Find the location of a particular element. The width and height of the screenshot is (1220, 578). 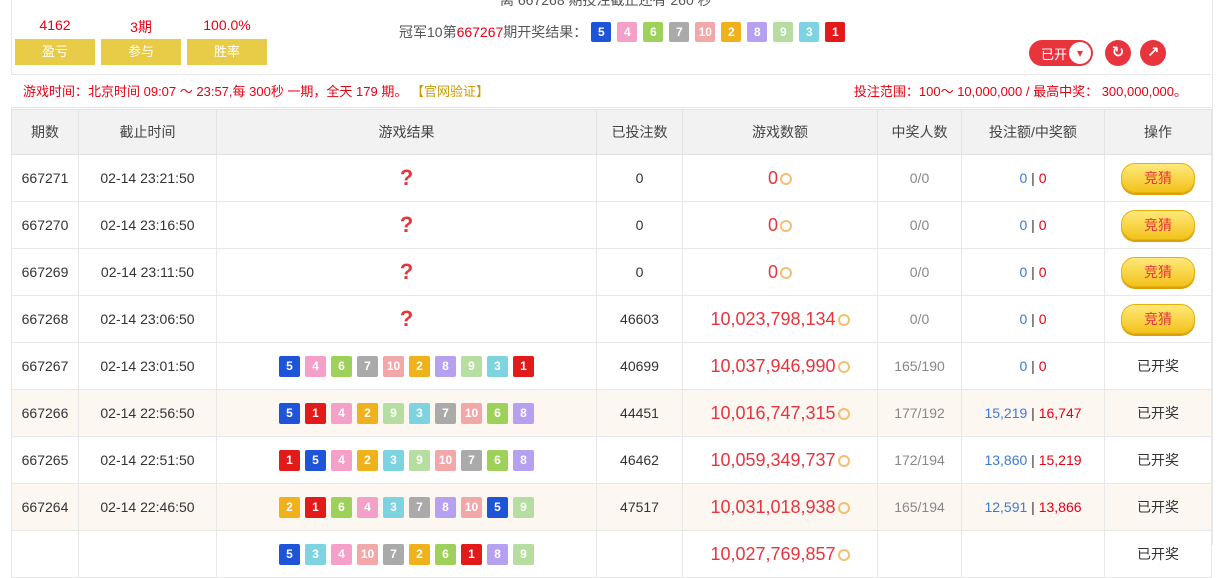

winners-cell: 165/194 is located at coordinates (919, 507).